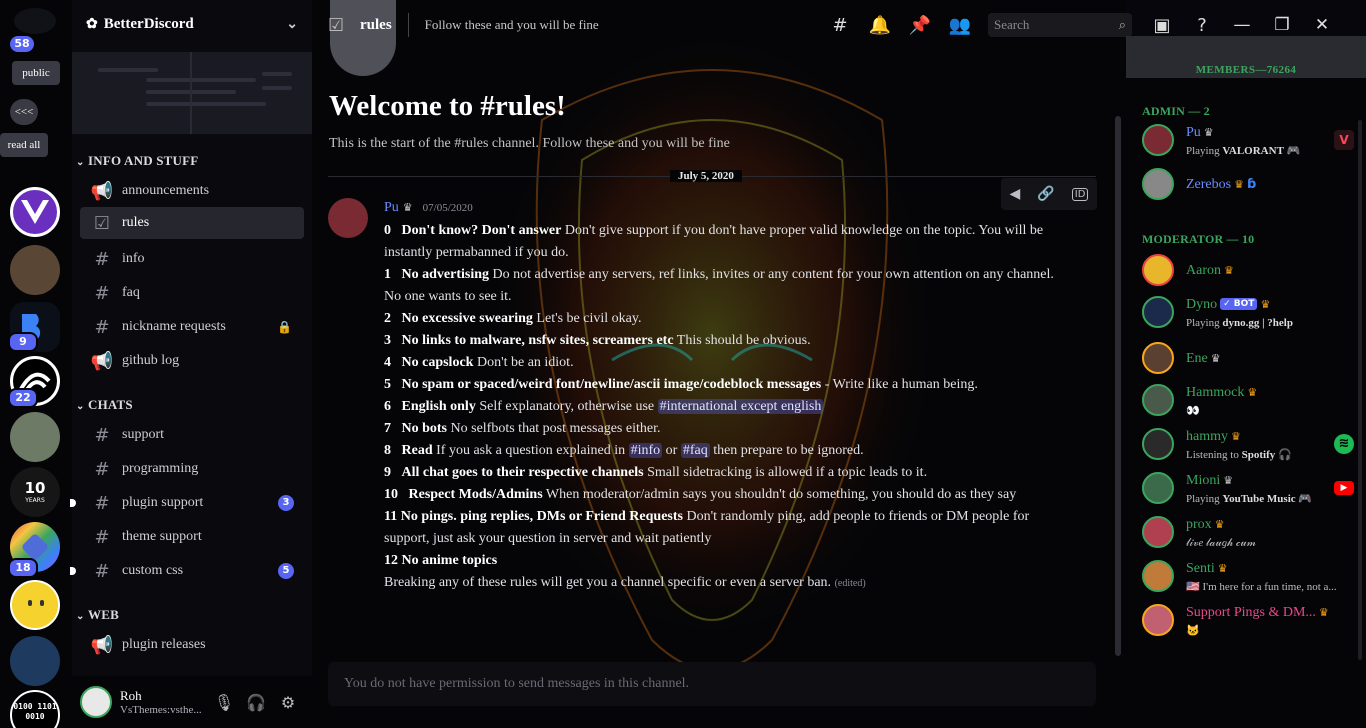 This screenshot has width=1366, height=728. Describe the element at coordinates (102, 327) in the screenshot. I see `hash-lock-icon: #` at that location.